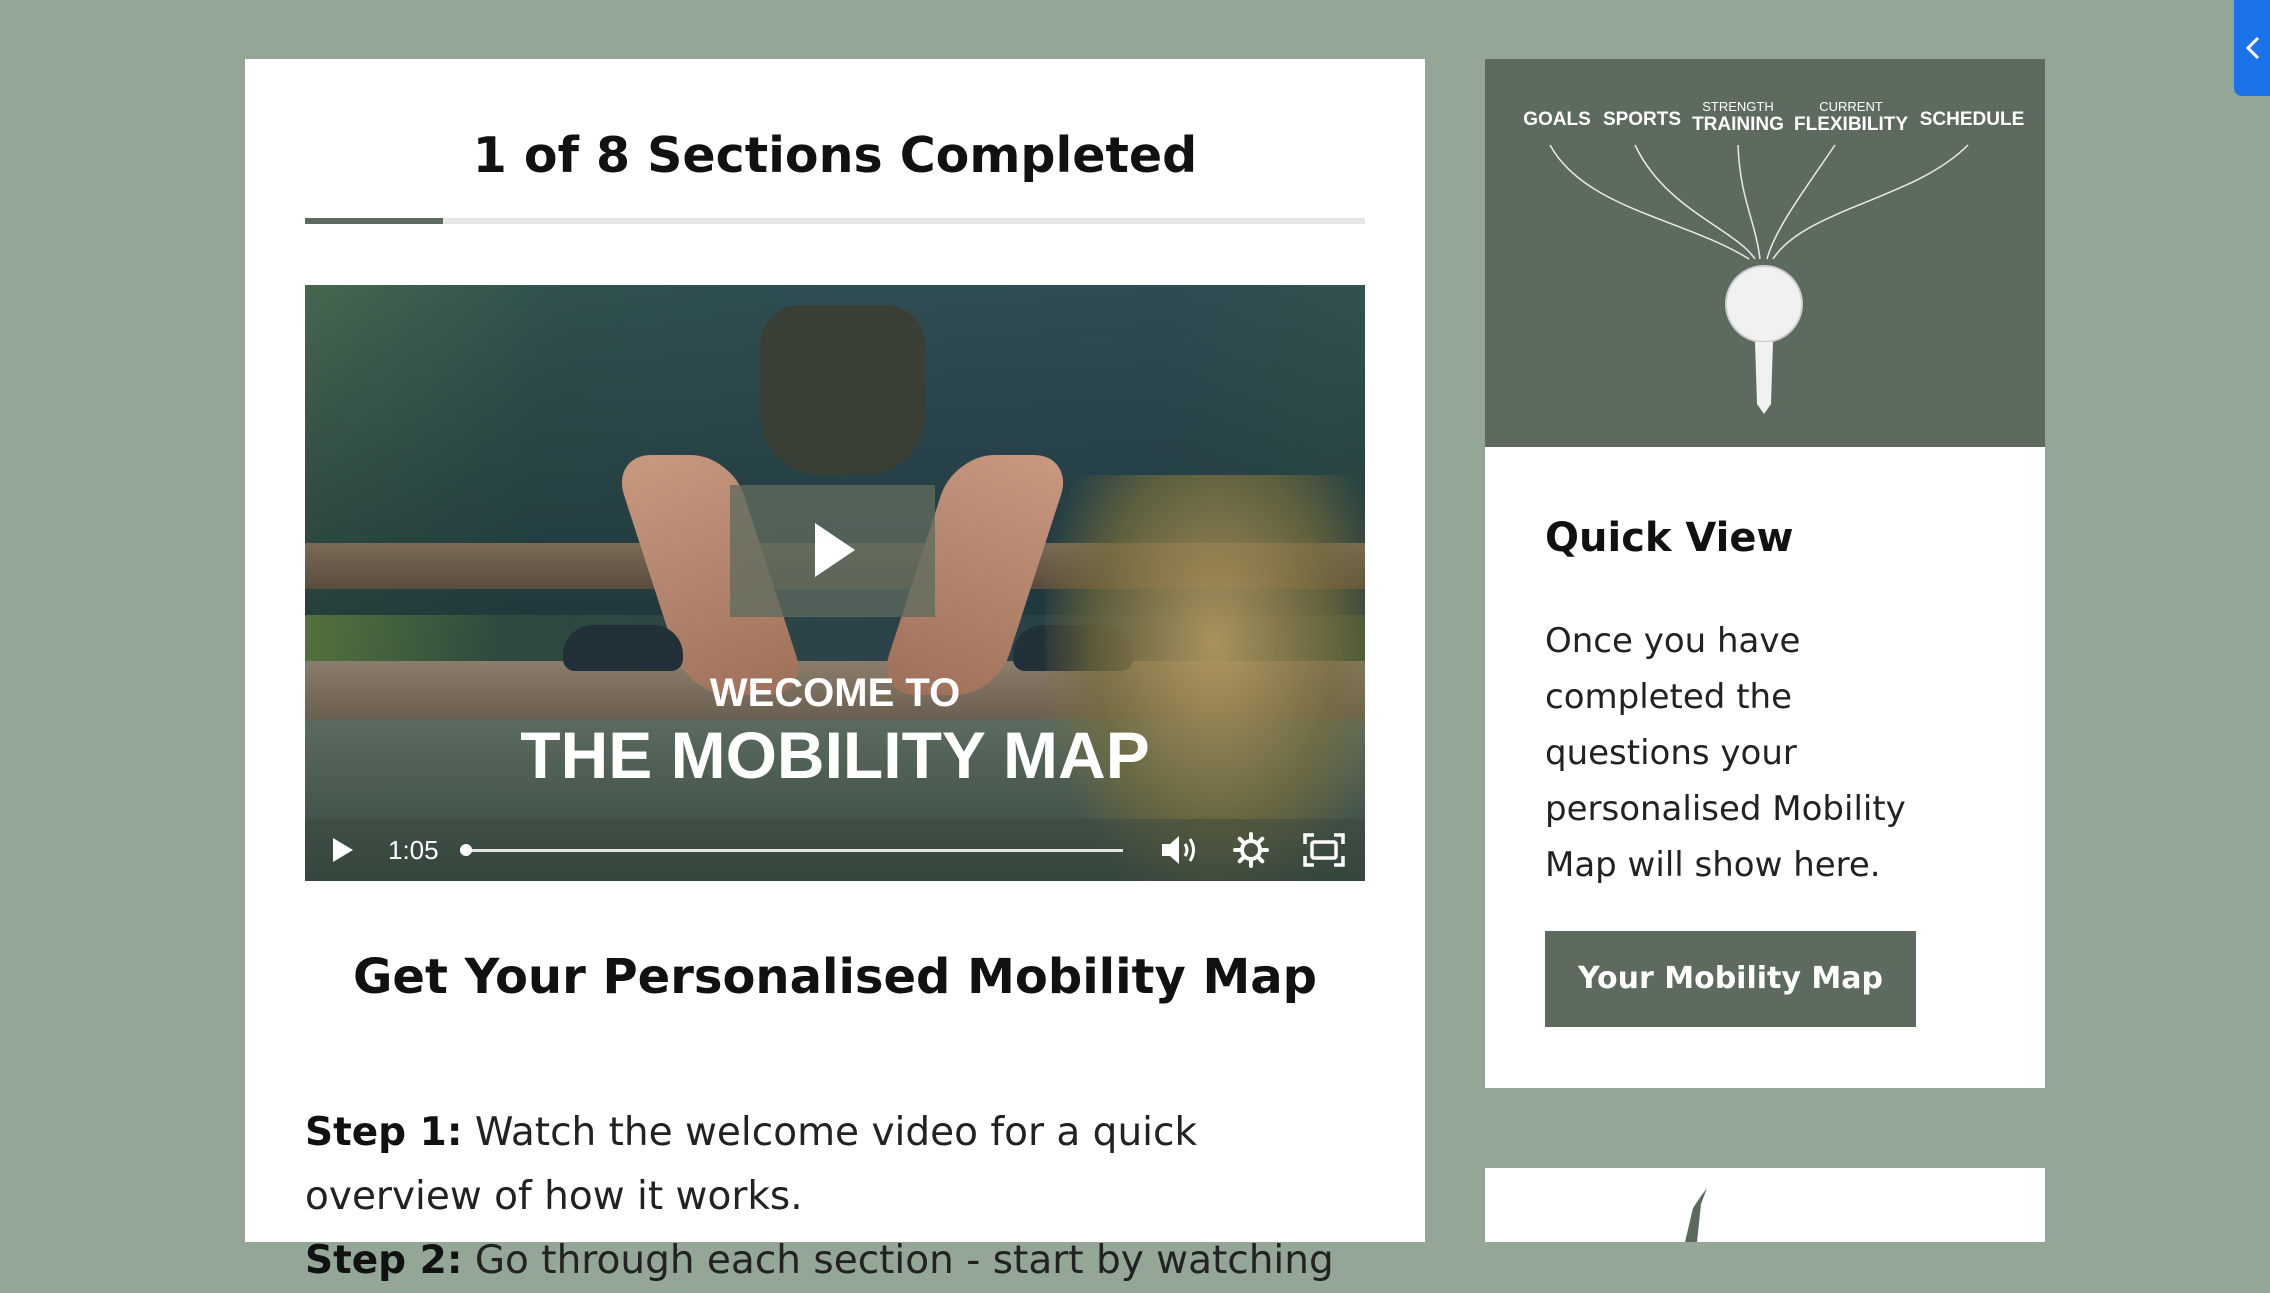 The width and height of the screenshot is (2270, 1293). What do you see at coordinates (1180, 850) in the screenshot?
I see `volume-icon` at bounding box center [1180, 850].